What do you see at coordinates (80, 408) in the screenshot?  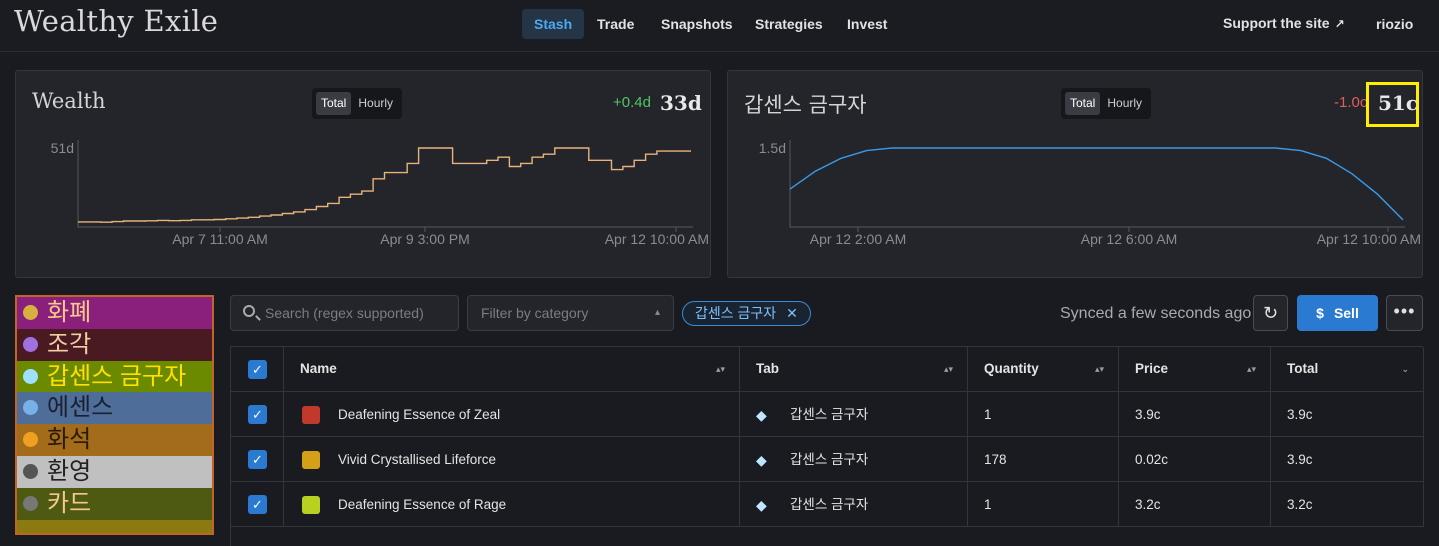 I see `stash-tab-label: 에센스` at bounding box center [80, 408].